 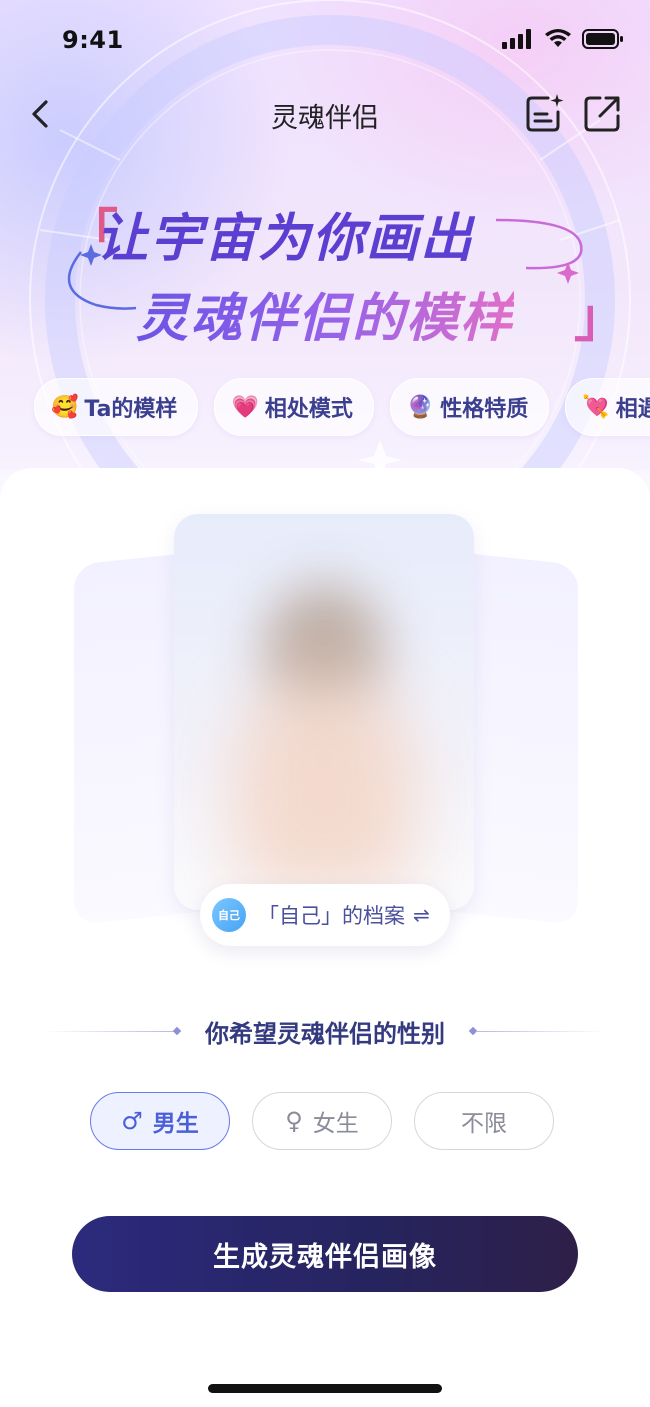 I want to click on gender-label: 不限, so click(x=484, y=1124).